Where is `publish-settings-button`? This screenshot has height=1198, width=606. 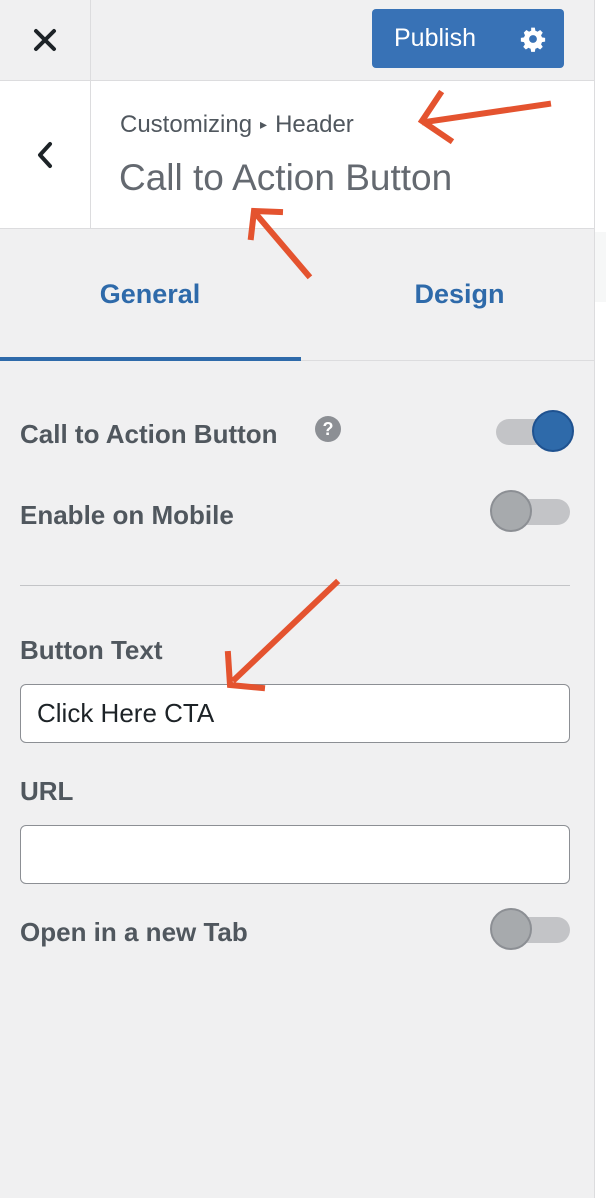
publish-settings-button is located at coordinates (533, 38).